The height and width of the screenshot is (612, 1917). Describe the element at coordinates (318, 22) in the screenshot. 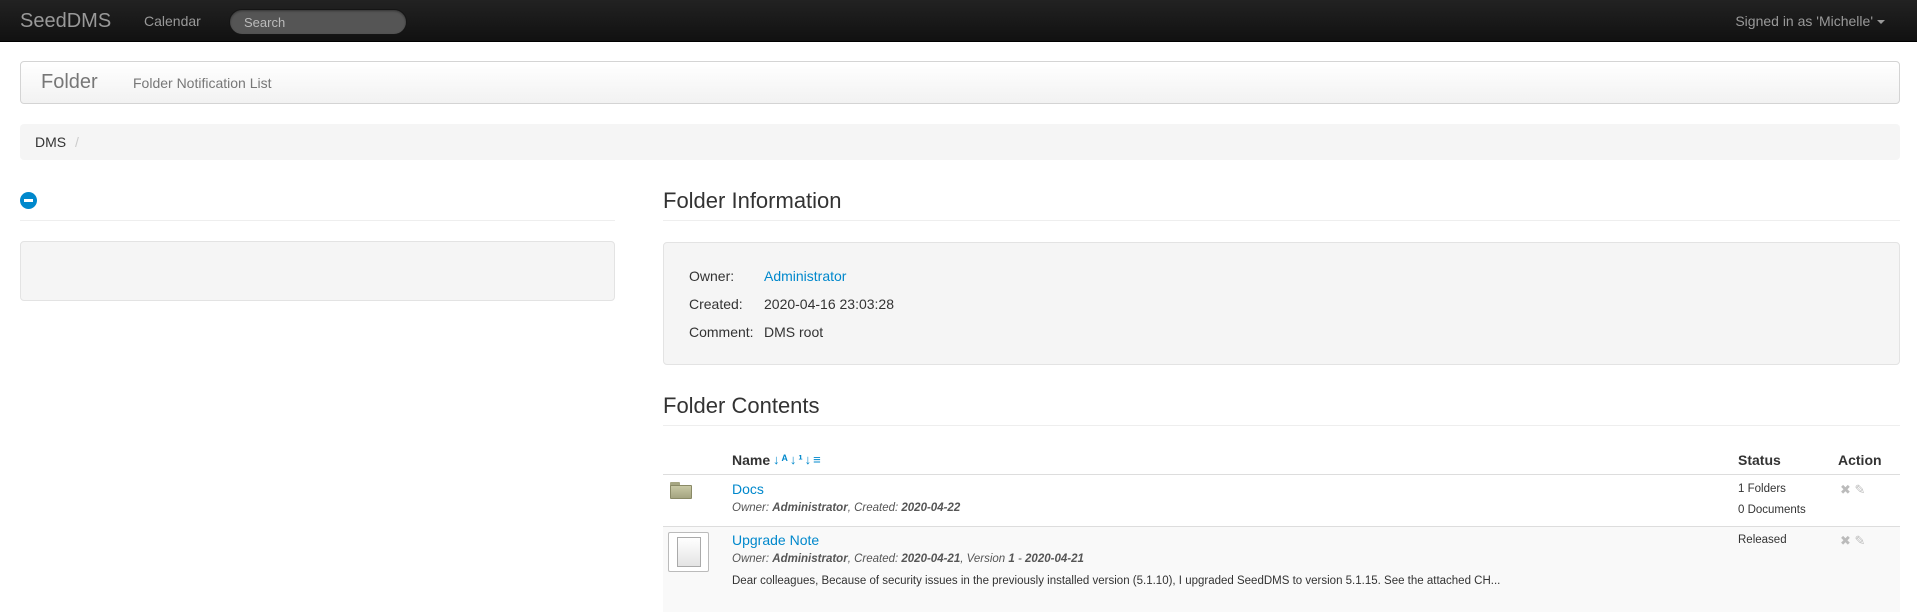

I see `search-input` at that location.